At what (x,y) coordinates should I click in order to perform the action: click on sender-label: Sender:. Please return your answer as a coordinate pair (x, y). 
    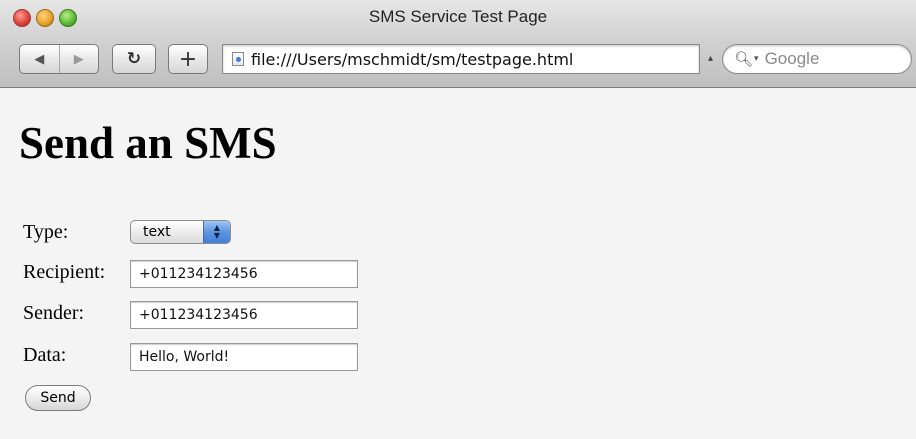
    Looking at the image, I should click on (54, 313).